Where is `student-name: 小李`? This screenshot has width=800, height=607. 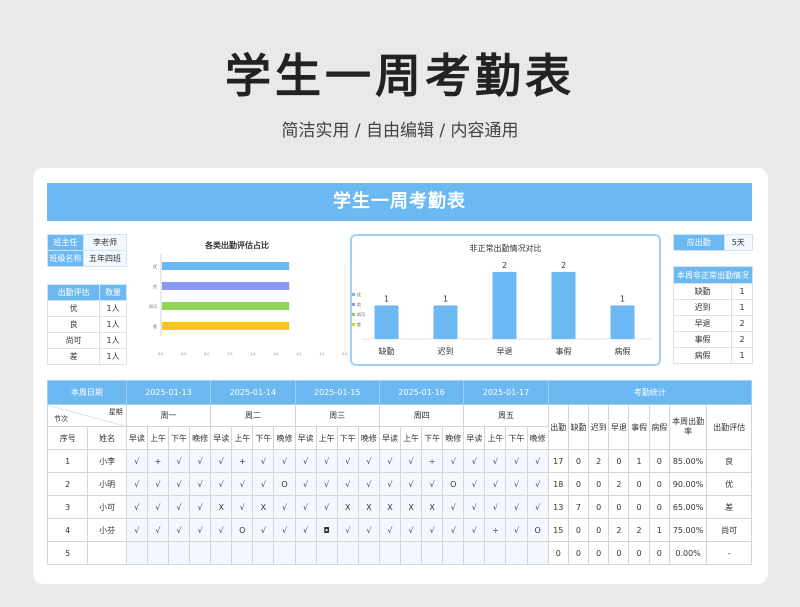
student-name: 小李 is located at coordinates (107, 461).